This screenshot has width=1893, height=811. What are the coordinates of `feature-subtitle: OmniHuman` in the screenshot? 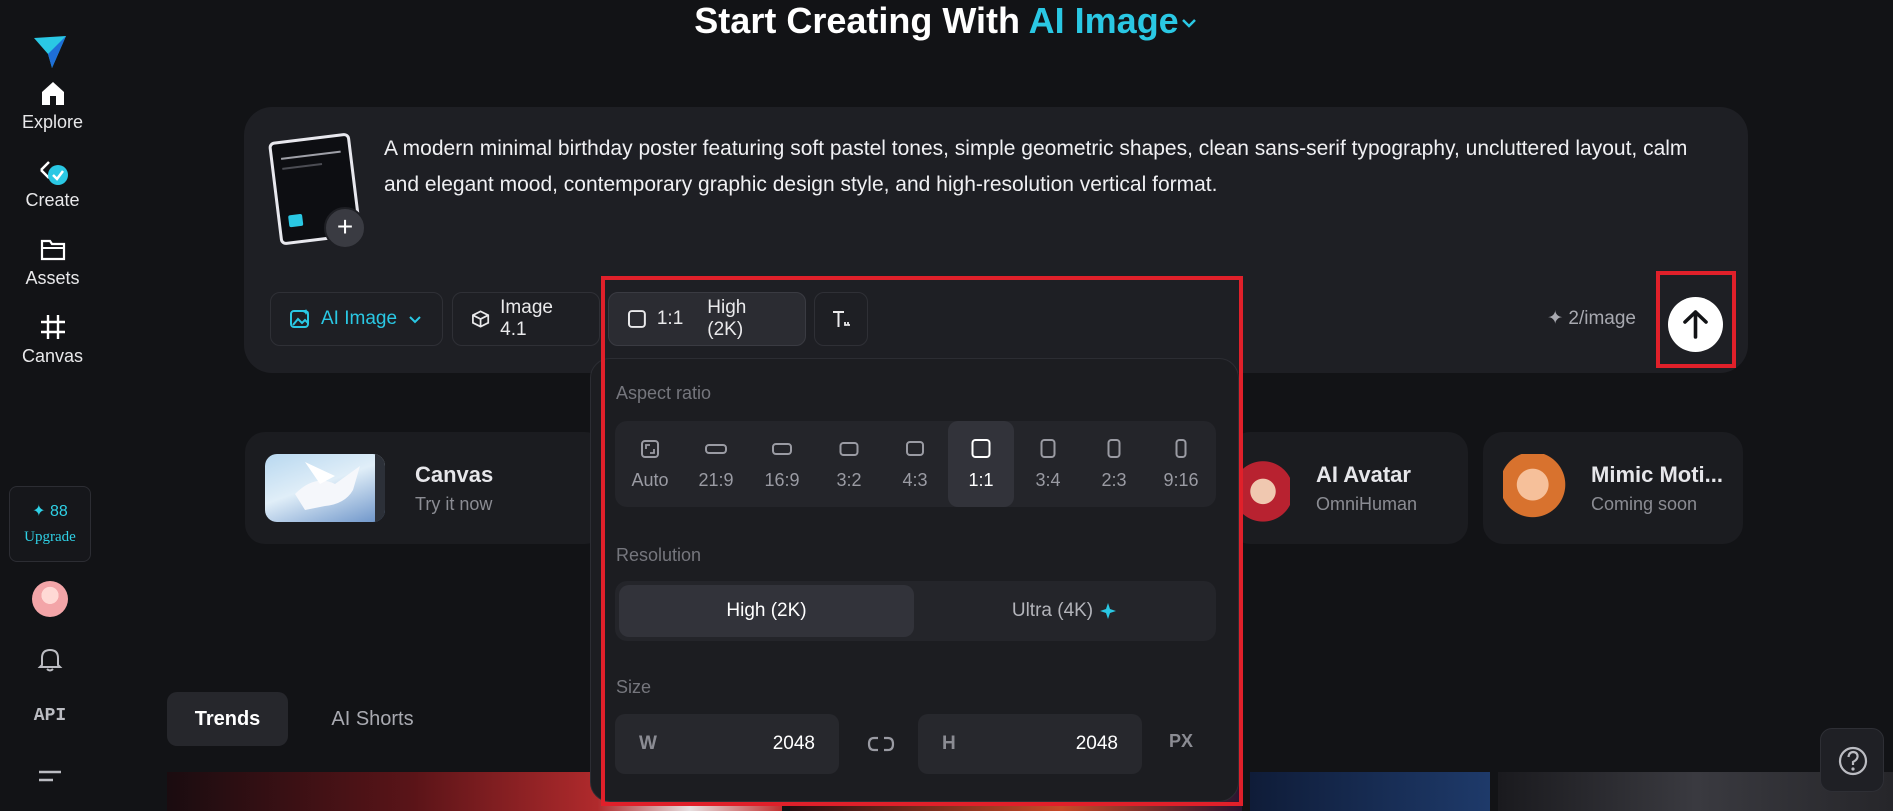 It's located at (1367, 504).